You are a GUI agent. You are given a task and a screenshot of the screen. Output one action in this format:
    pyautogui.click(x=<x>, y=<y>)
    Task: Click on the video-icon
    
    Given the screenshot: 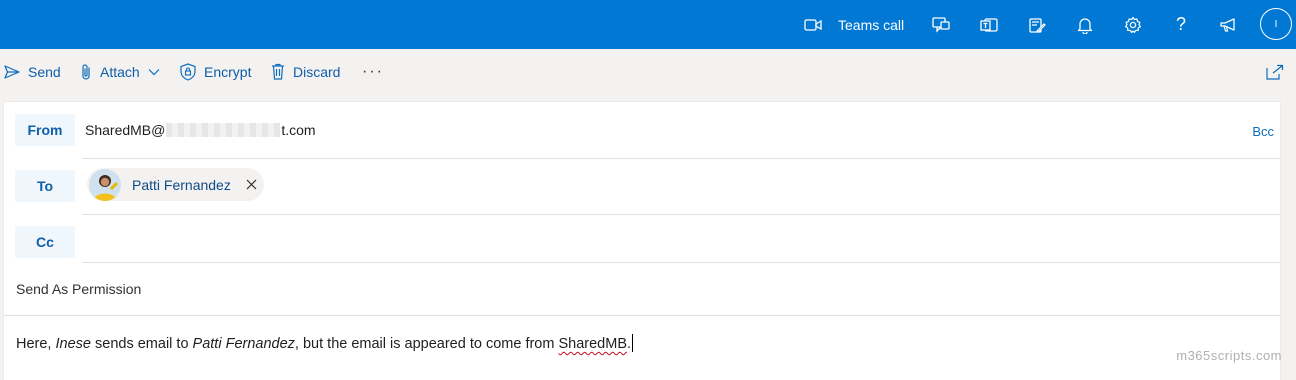 What is the action you would take?
    pyautogui.click(x=813, y=25)
    